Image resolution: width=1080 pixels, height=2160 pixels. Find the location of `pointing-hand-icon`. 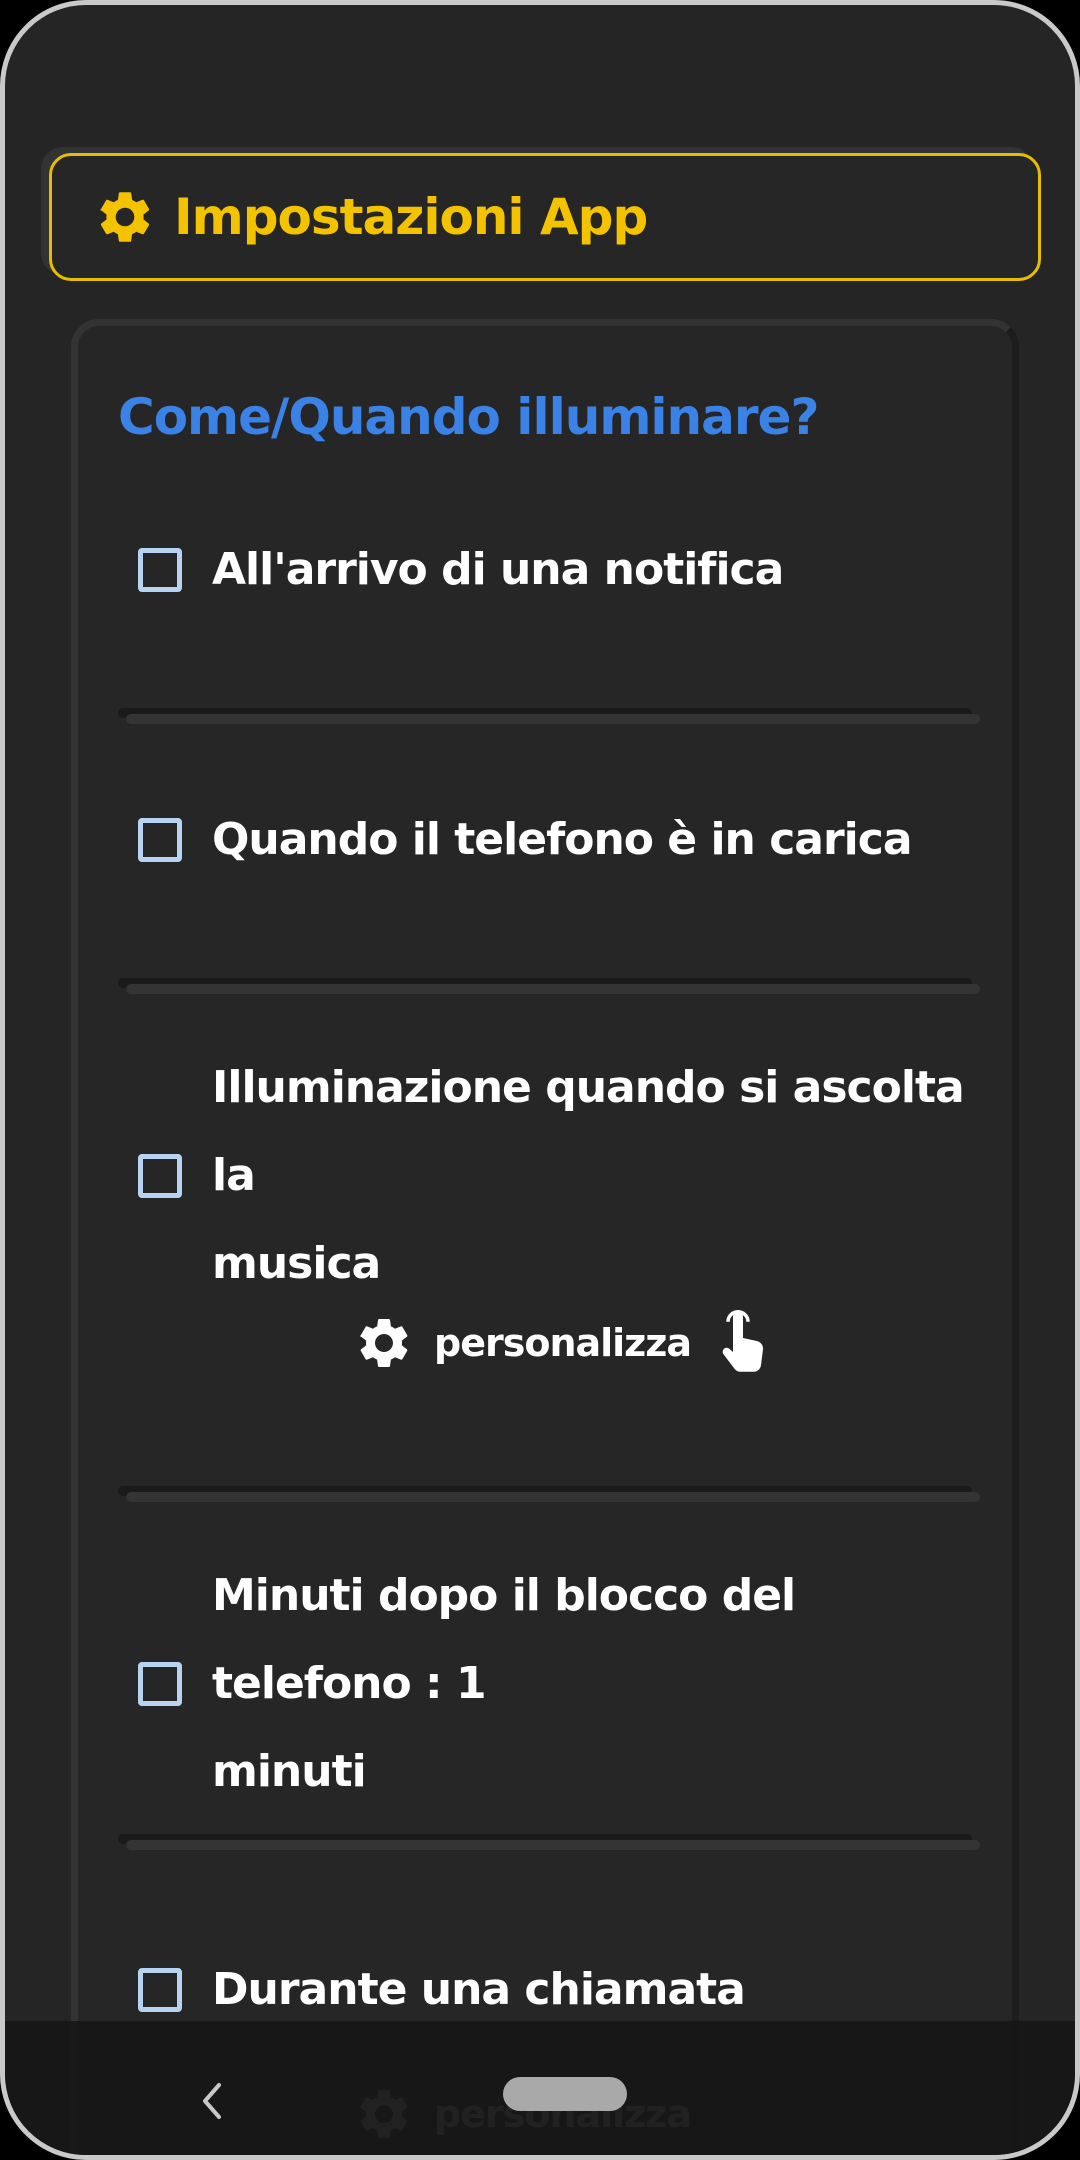

pointing-hand-icon is located at coordinates (743, 1341).